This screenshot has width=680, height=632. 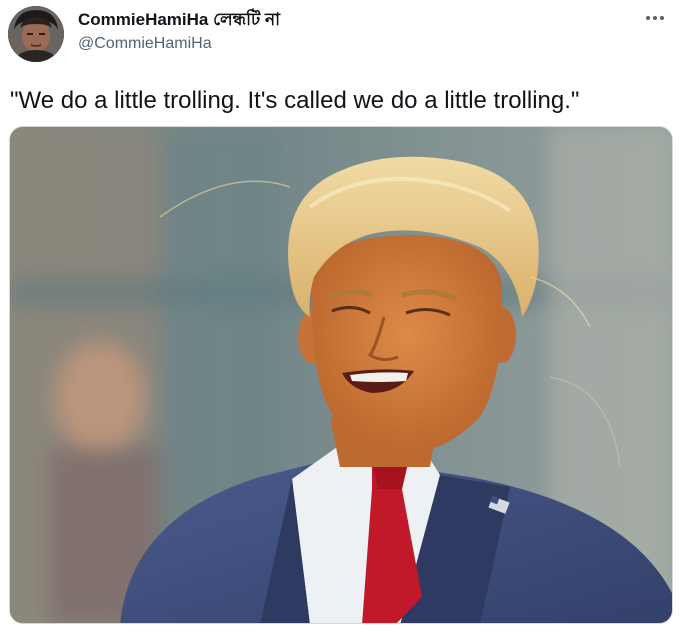 What do you see at coordinates (179, 44) in the screenshot?
I see `user-handle: @CommieHamiHa` at bounding box center [179, 44].